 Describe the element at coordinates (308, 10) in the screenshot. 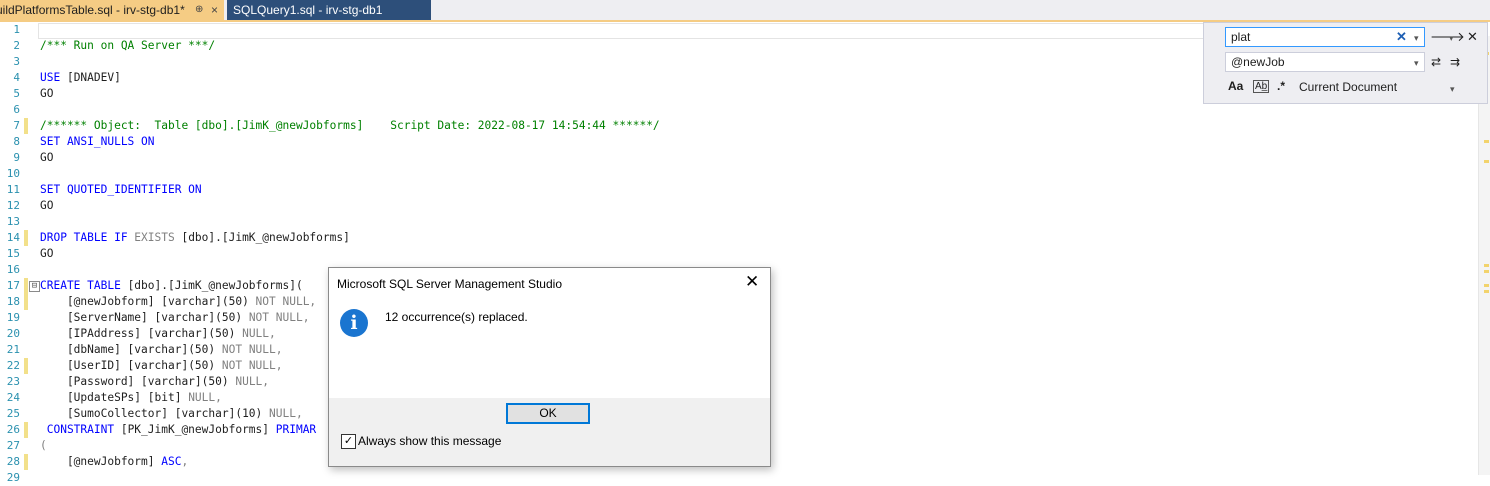

I see `tab-title: SQLQuery1.sql - irv-stg-db1` at that location.